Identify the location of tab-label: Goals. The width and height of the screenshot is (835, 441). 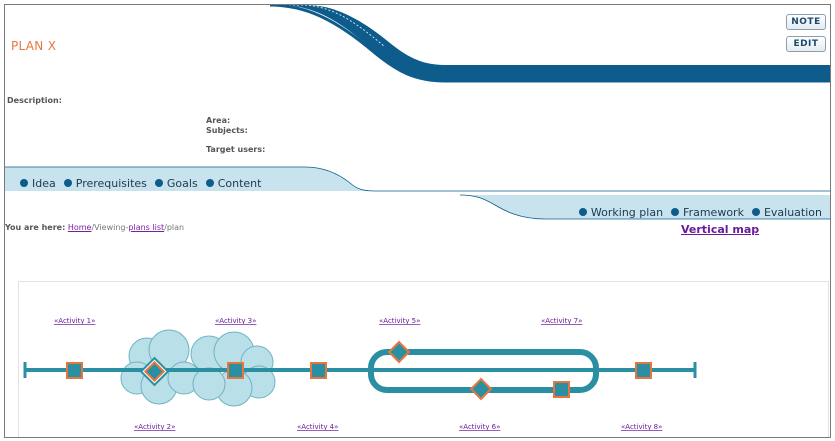
(182, 183).